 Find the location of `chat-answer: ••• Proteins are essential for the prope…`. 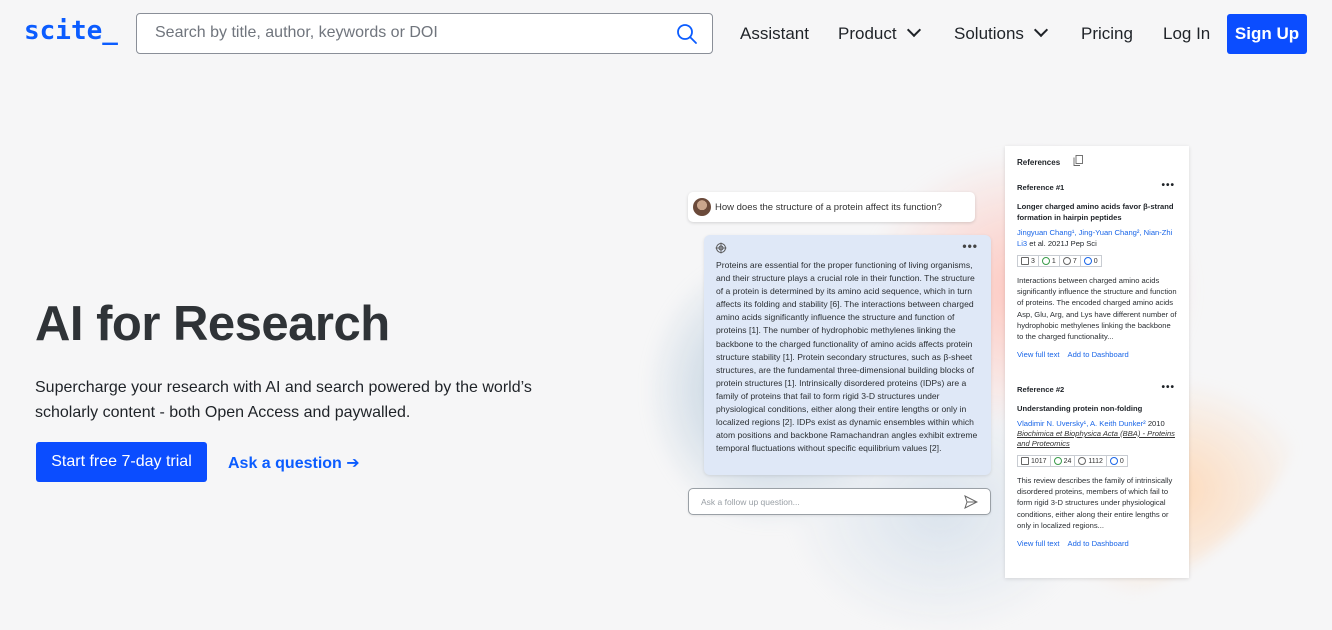

chat-answer: ••• Proteins are essential for the prope… is located at coordinates (847, 355).